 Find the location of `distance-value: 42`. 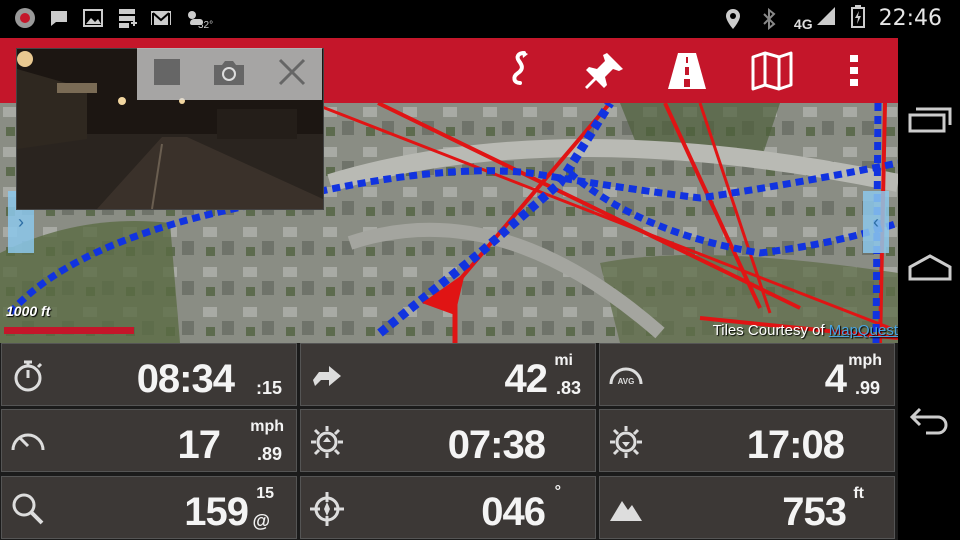

distance-value: 42 is located at coordinates (526, 379).